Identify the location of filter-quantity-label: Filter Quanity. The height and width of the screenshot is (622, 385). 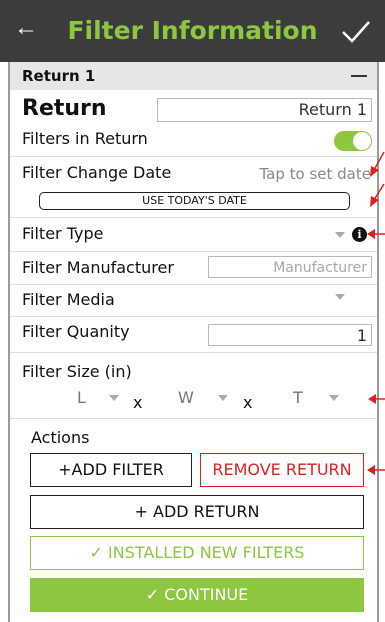
(76, 331).